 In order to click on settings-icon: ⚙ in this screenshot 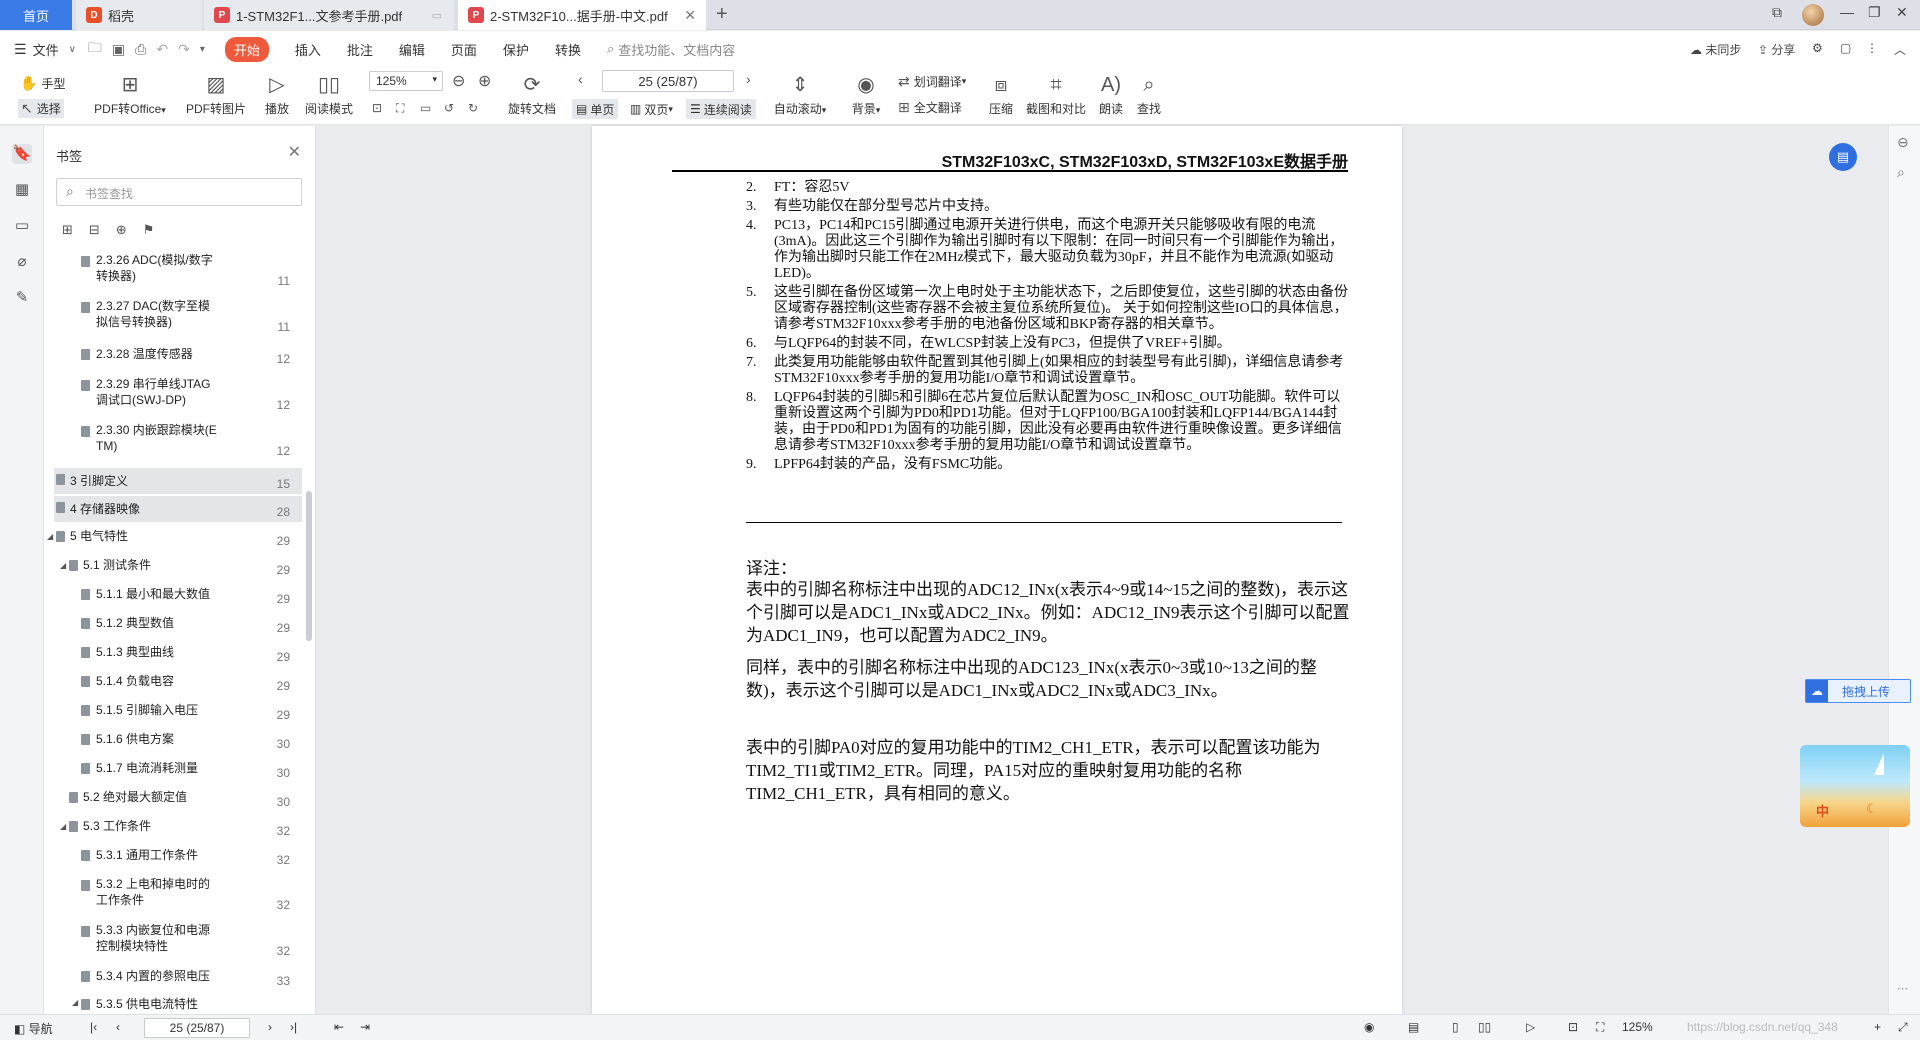, I will do `click(1817, 48)`.